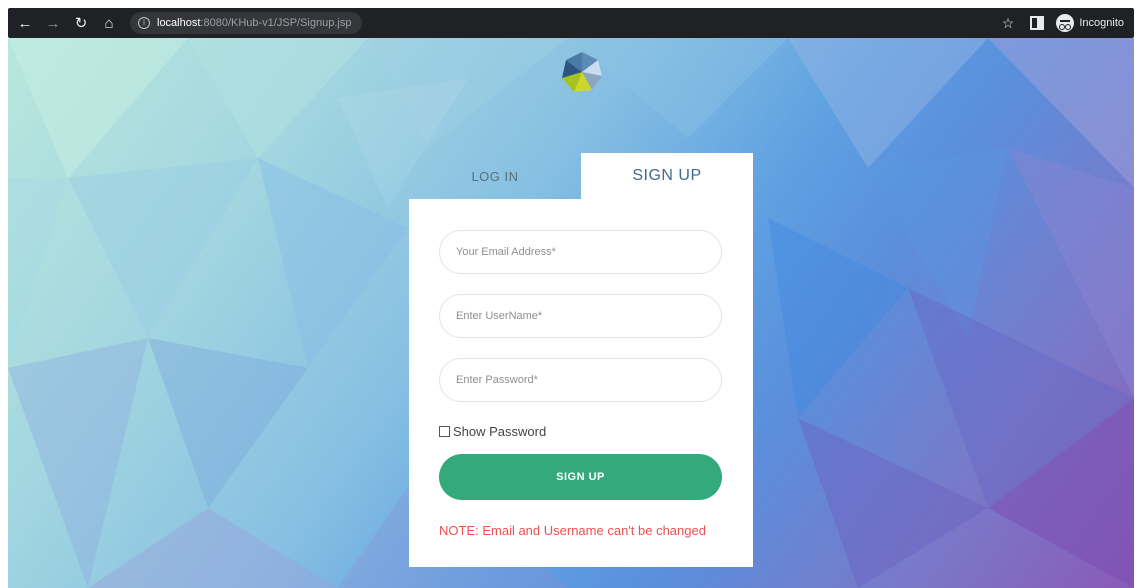  Describe the element at coordinates (25, 23) in the screenshot. I see `back-icon: ←` at that location.